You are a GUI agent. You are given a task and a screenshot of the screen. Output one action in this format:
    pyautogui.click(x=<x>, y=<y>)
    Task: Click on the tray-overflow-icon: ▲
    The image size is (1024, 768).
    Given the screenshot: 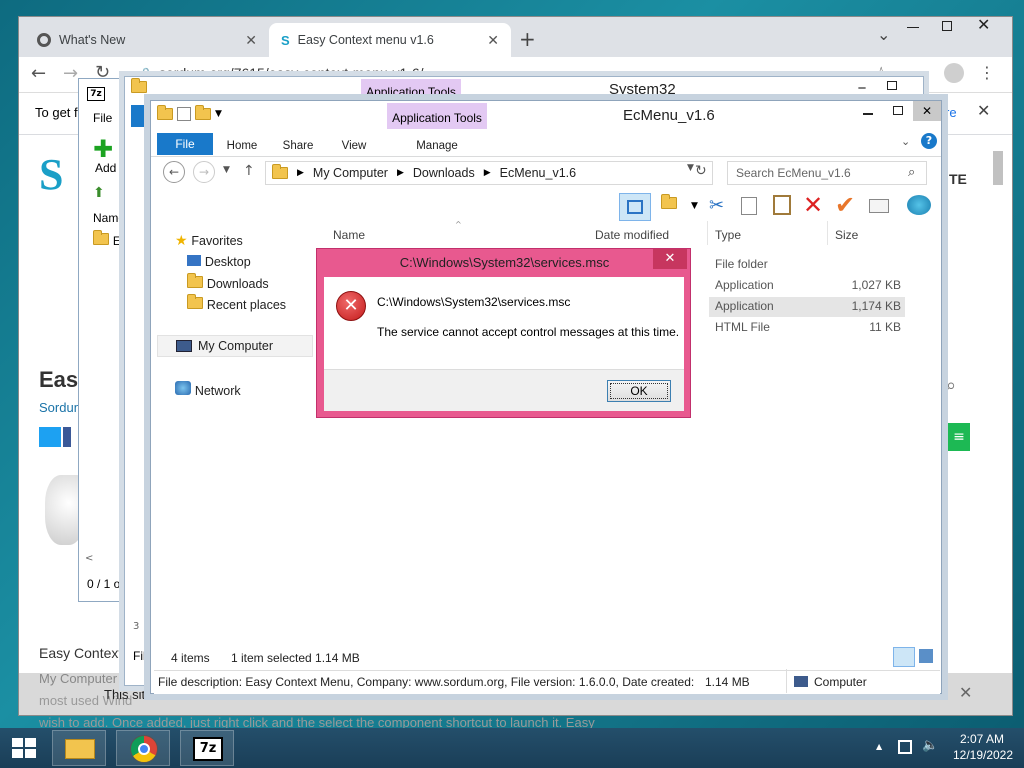 What is the action you would take?
    pyautogui.click(x=879, y=746)
    